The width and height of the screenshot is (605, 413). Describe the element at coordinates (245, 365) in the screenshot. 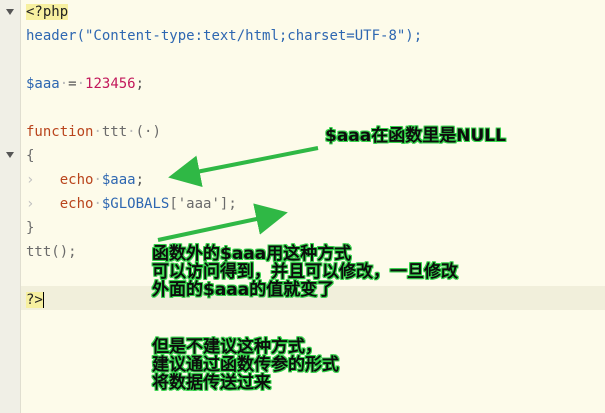

I see `annotation-advice-note: 但是不建议这种方式， 建议通过函数传参的形式 将数据传送过来` at that location.